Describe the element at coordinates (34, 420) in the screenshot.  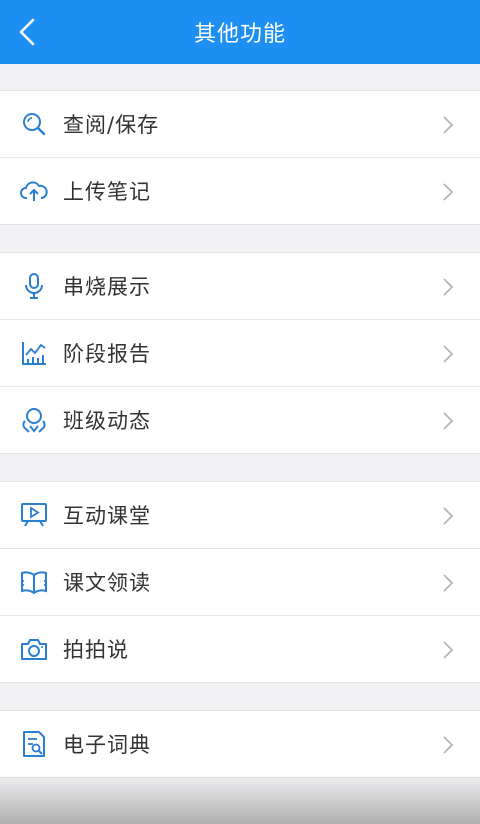
I see `group-icon` at that location.